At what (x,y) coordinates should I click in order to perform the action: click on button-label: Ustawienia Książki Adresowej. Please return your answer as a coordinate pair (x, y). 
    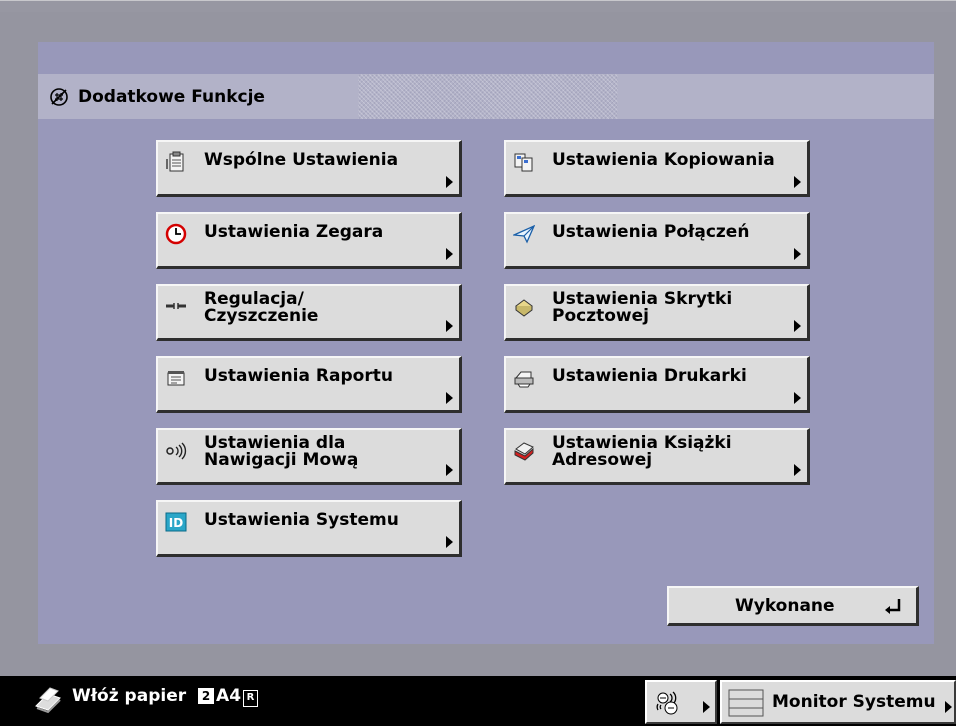
    Looking at the image, I should click on (670, 452).